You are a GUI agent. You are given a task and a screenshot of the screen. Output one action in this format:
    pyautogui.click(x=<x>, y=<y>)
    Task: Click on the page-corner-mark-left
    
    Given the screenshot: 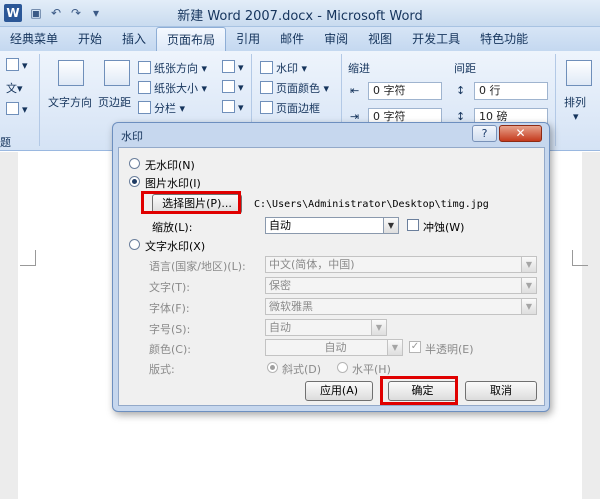 What is the action you would take?
    pyautogui.click(x=28, y=258)
    